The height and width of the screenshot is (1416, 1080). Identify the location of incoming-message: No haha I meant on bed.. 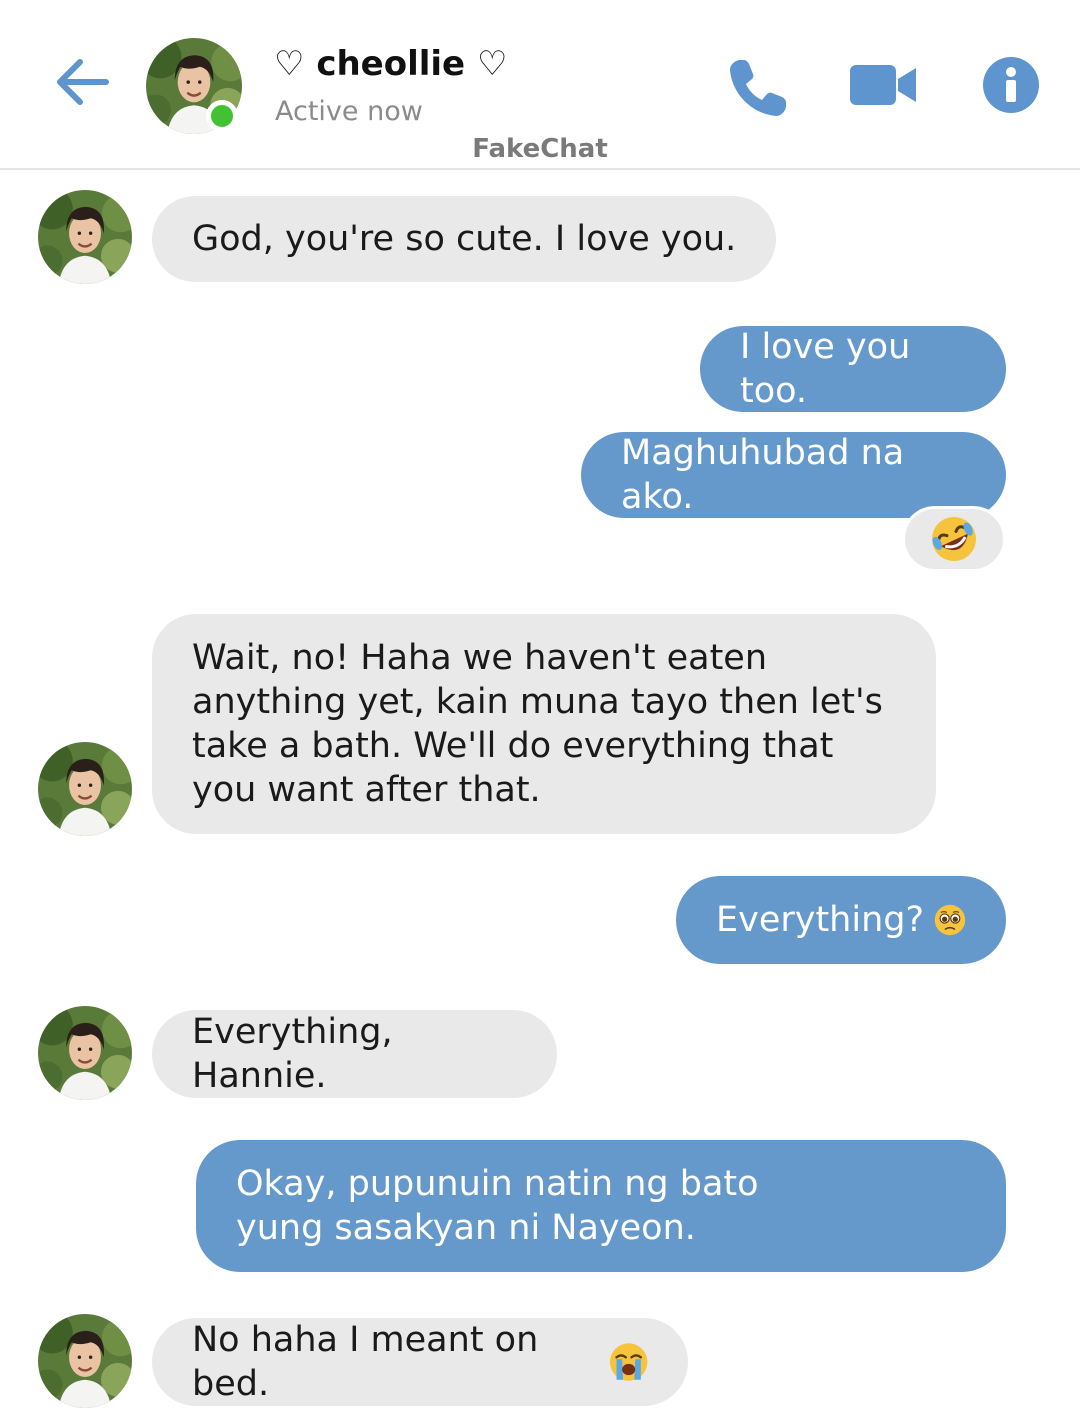
(420, 1362).